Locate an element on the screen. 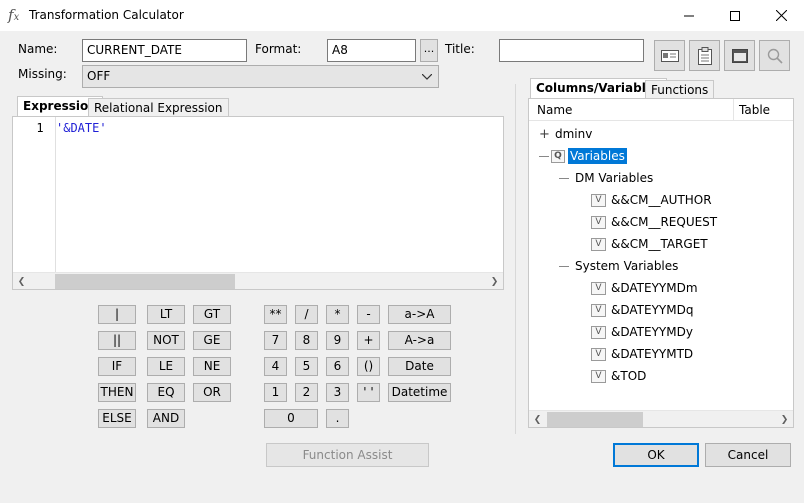 The width and height of the screenshot is (804, 503). search-button is located at coordinates (774, 55).